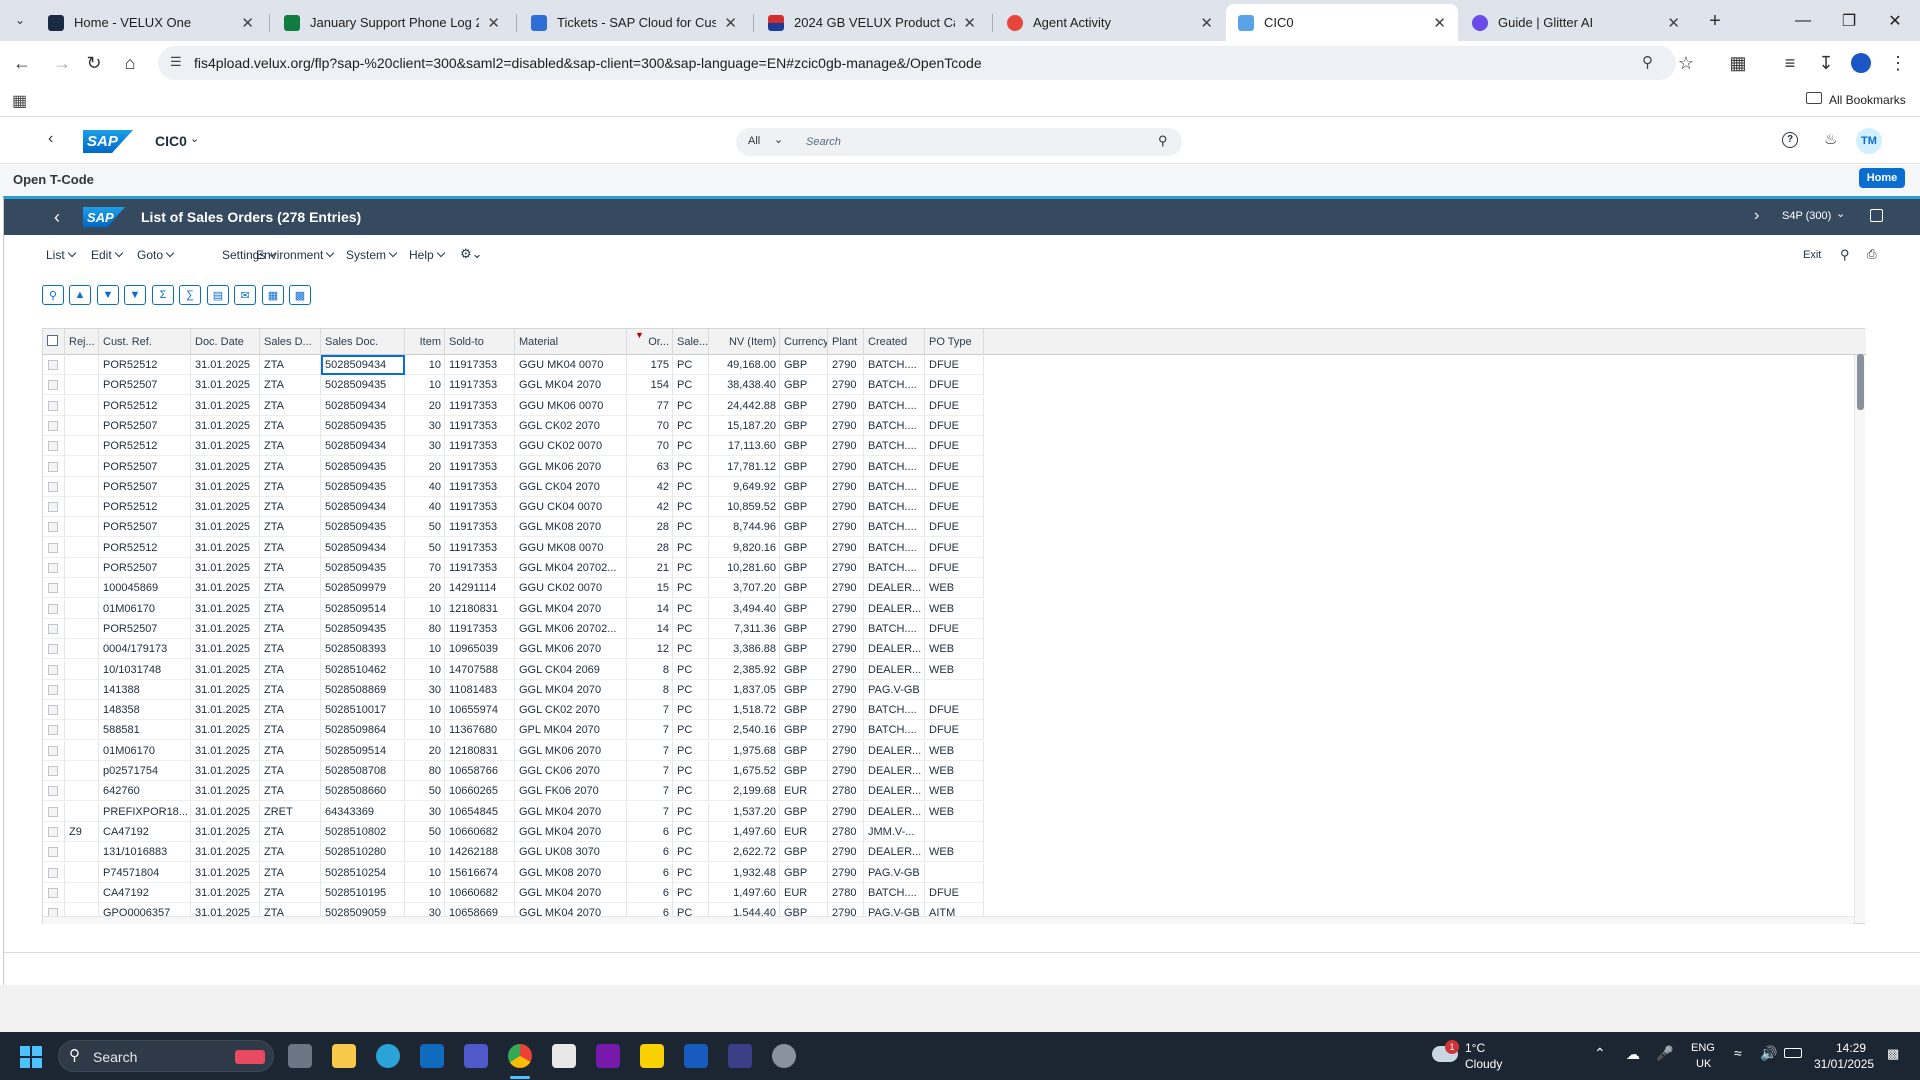 The width and height of the screenshot is (1920, 1080). What do you see at coordinates (650, 750) in the screenshot?
I see `cell-order-qty: 7` at bounding box center [650, 750].